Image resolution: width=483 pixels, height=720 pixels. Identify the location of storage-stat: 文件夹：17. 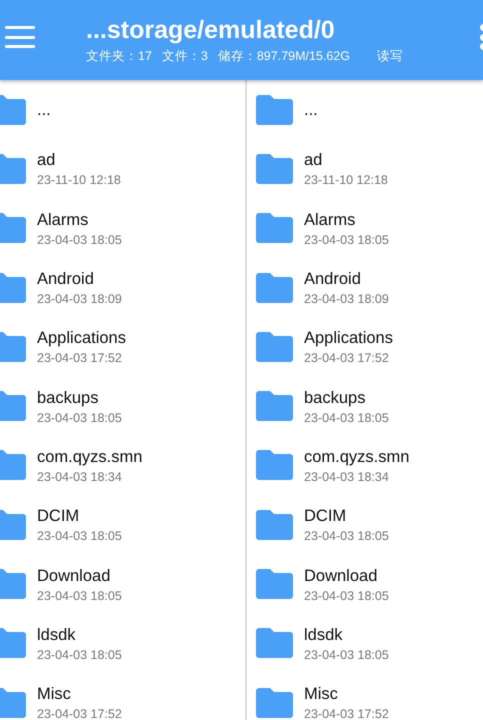
(119, 56).